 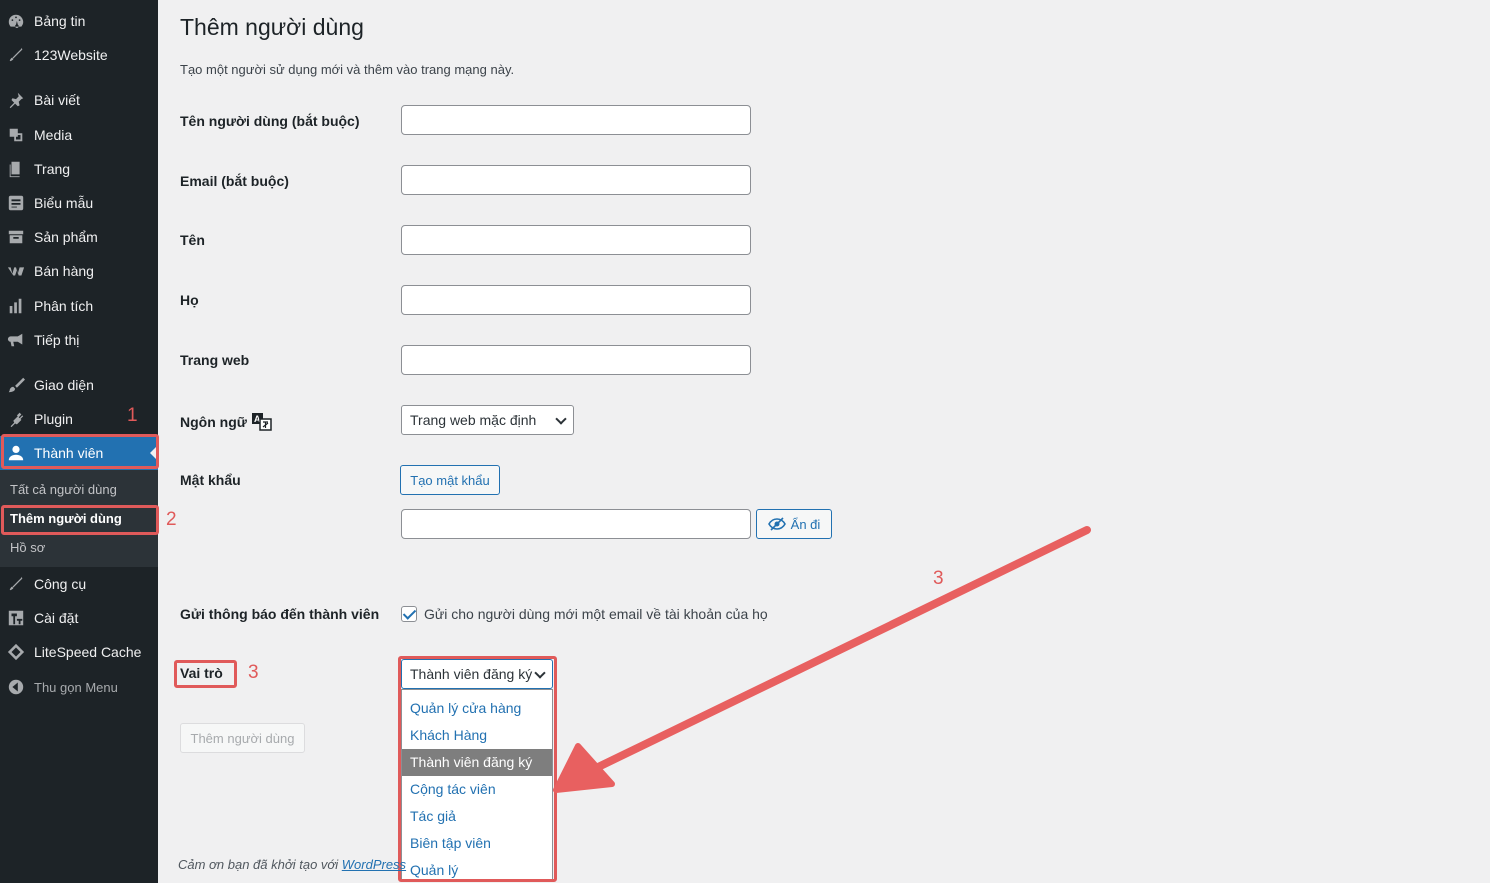 What do you see at coordinates (16, 385) in the screenshot?
I see `brush-icon` at bounding box center [16, 385].